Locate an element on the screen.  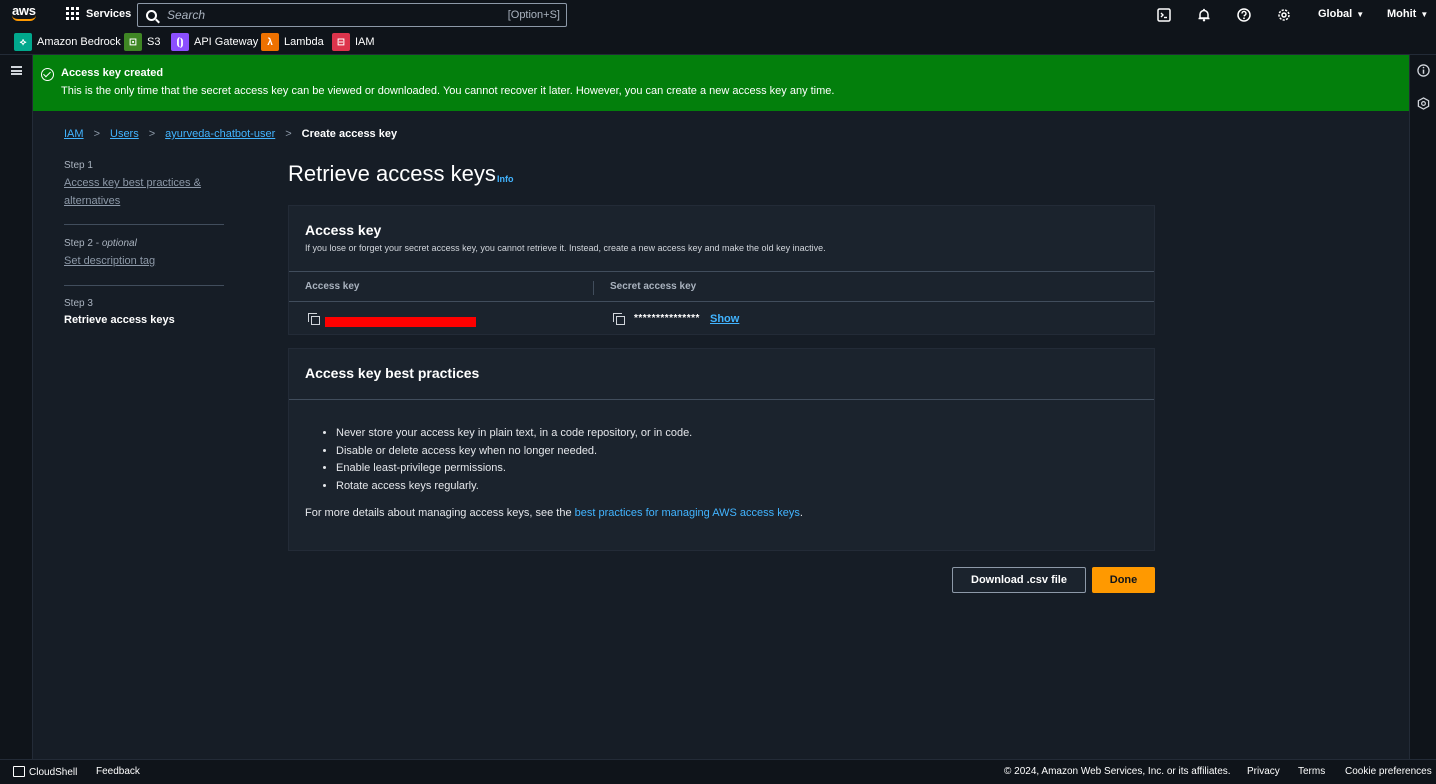
api-gateway-icon: ⦗⦘ is located at coordinates (180, 42).